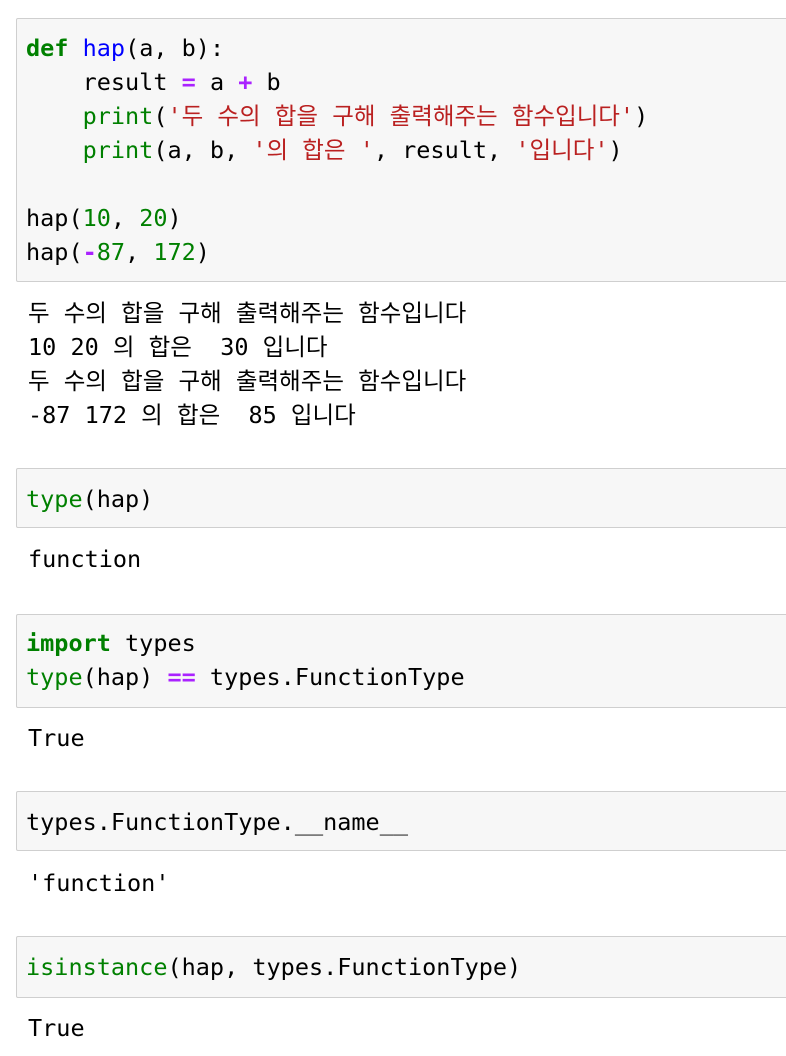  I want to click on code-line: type(hap) == types.FunctionType, so click(245, 677).